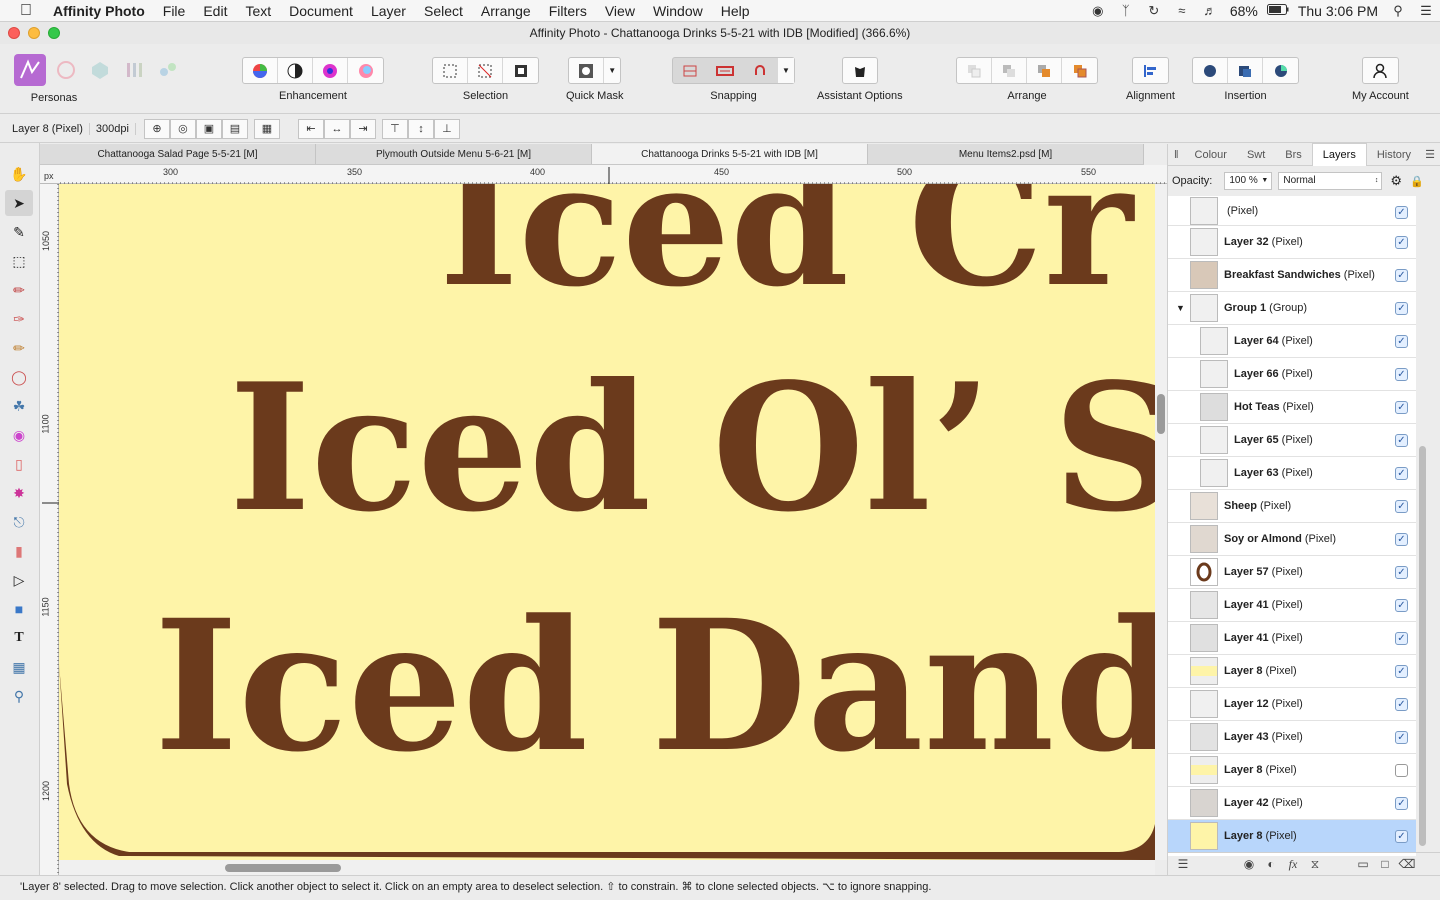  Describe the element at coordinates (1006, 154) in the screenshot. I see `doc-tab-menu-items: Menu Items2.psd [M]` at that location.